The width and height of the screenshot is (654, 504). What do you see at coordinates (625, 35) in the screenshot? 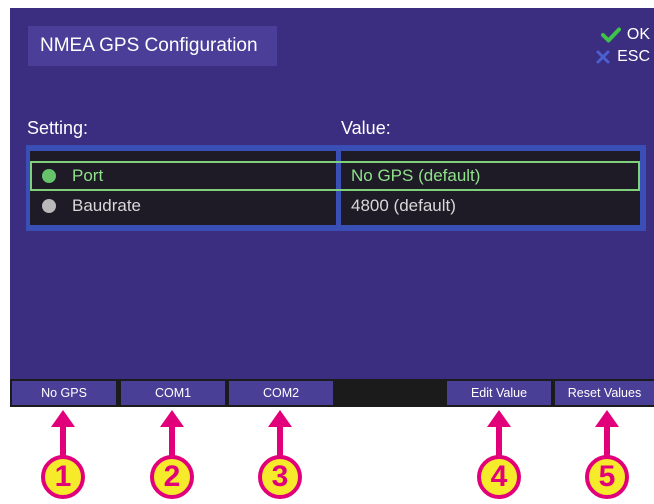
I see `ok-button: OK` at bounding box center [625, 35].